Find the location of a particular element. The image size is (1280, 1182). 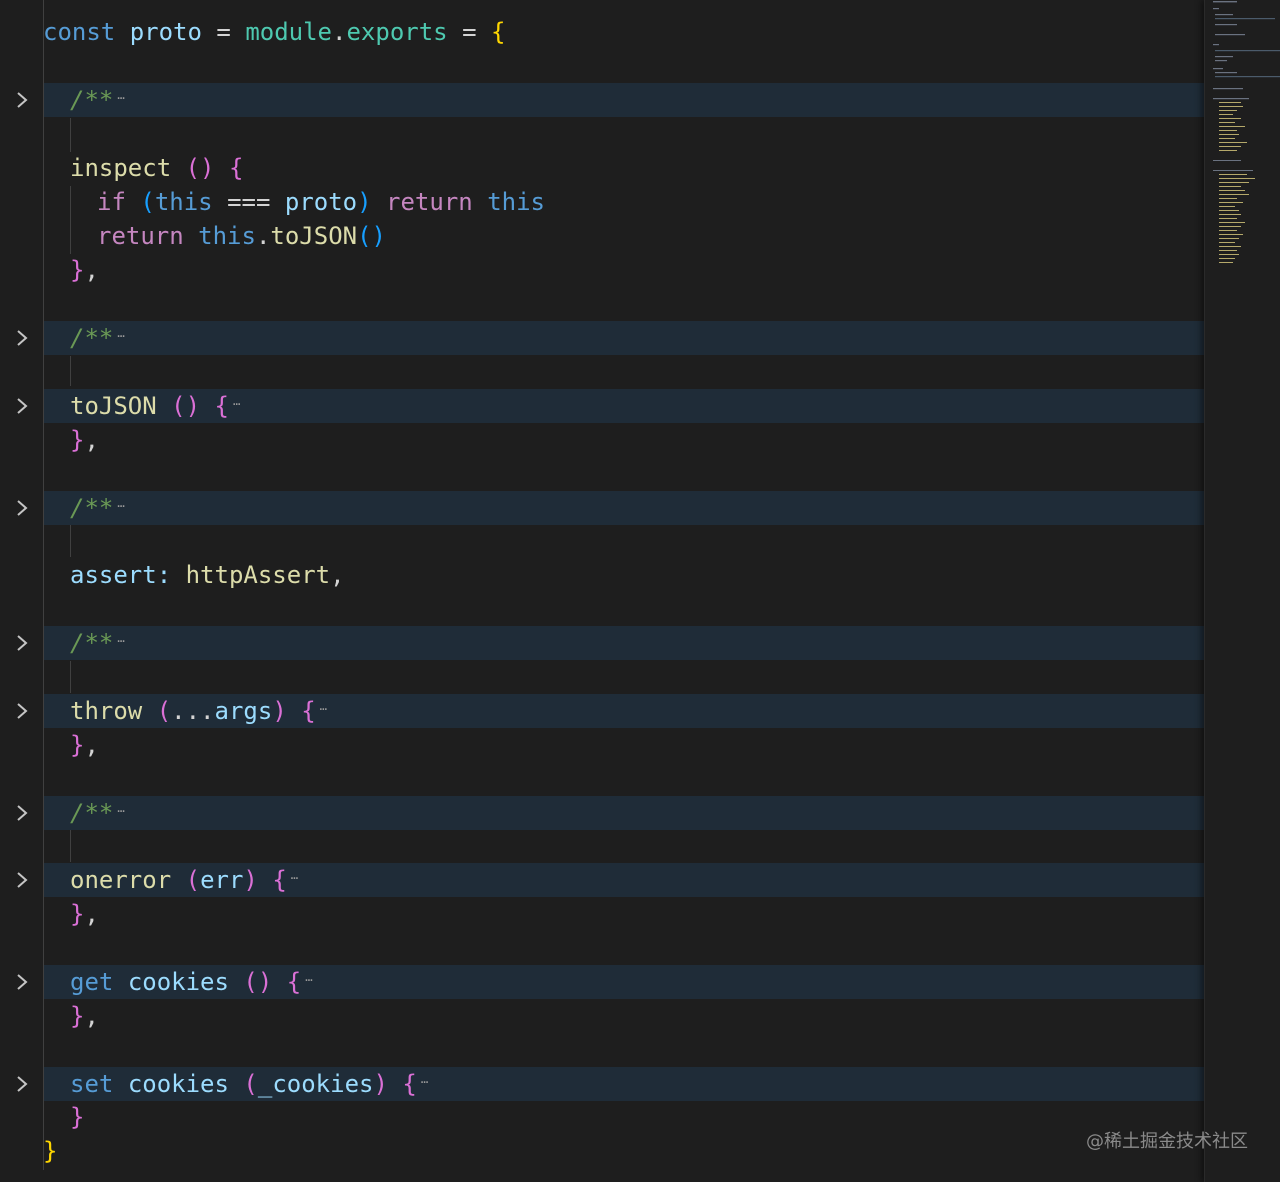

minimap-preview is located at coordinates (1246, 132).